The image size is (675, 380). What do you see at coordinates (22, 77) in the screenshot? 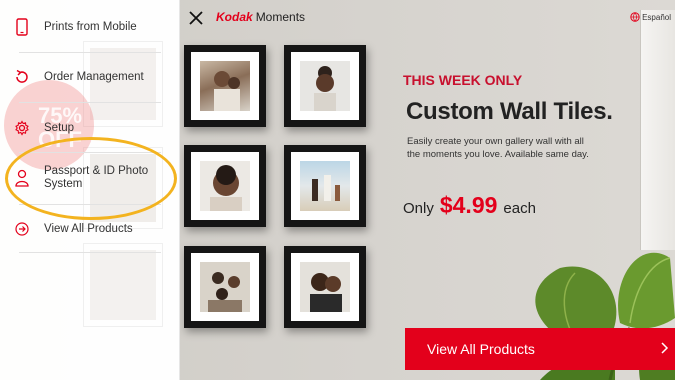
I see `refresh-icon` at bounding box center [22, 77].